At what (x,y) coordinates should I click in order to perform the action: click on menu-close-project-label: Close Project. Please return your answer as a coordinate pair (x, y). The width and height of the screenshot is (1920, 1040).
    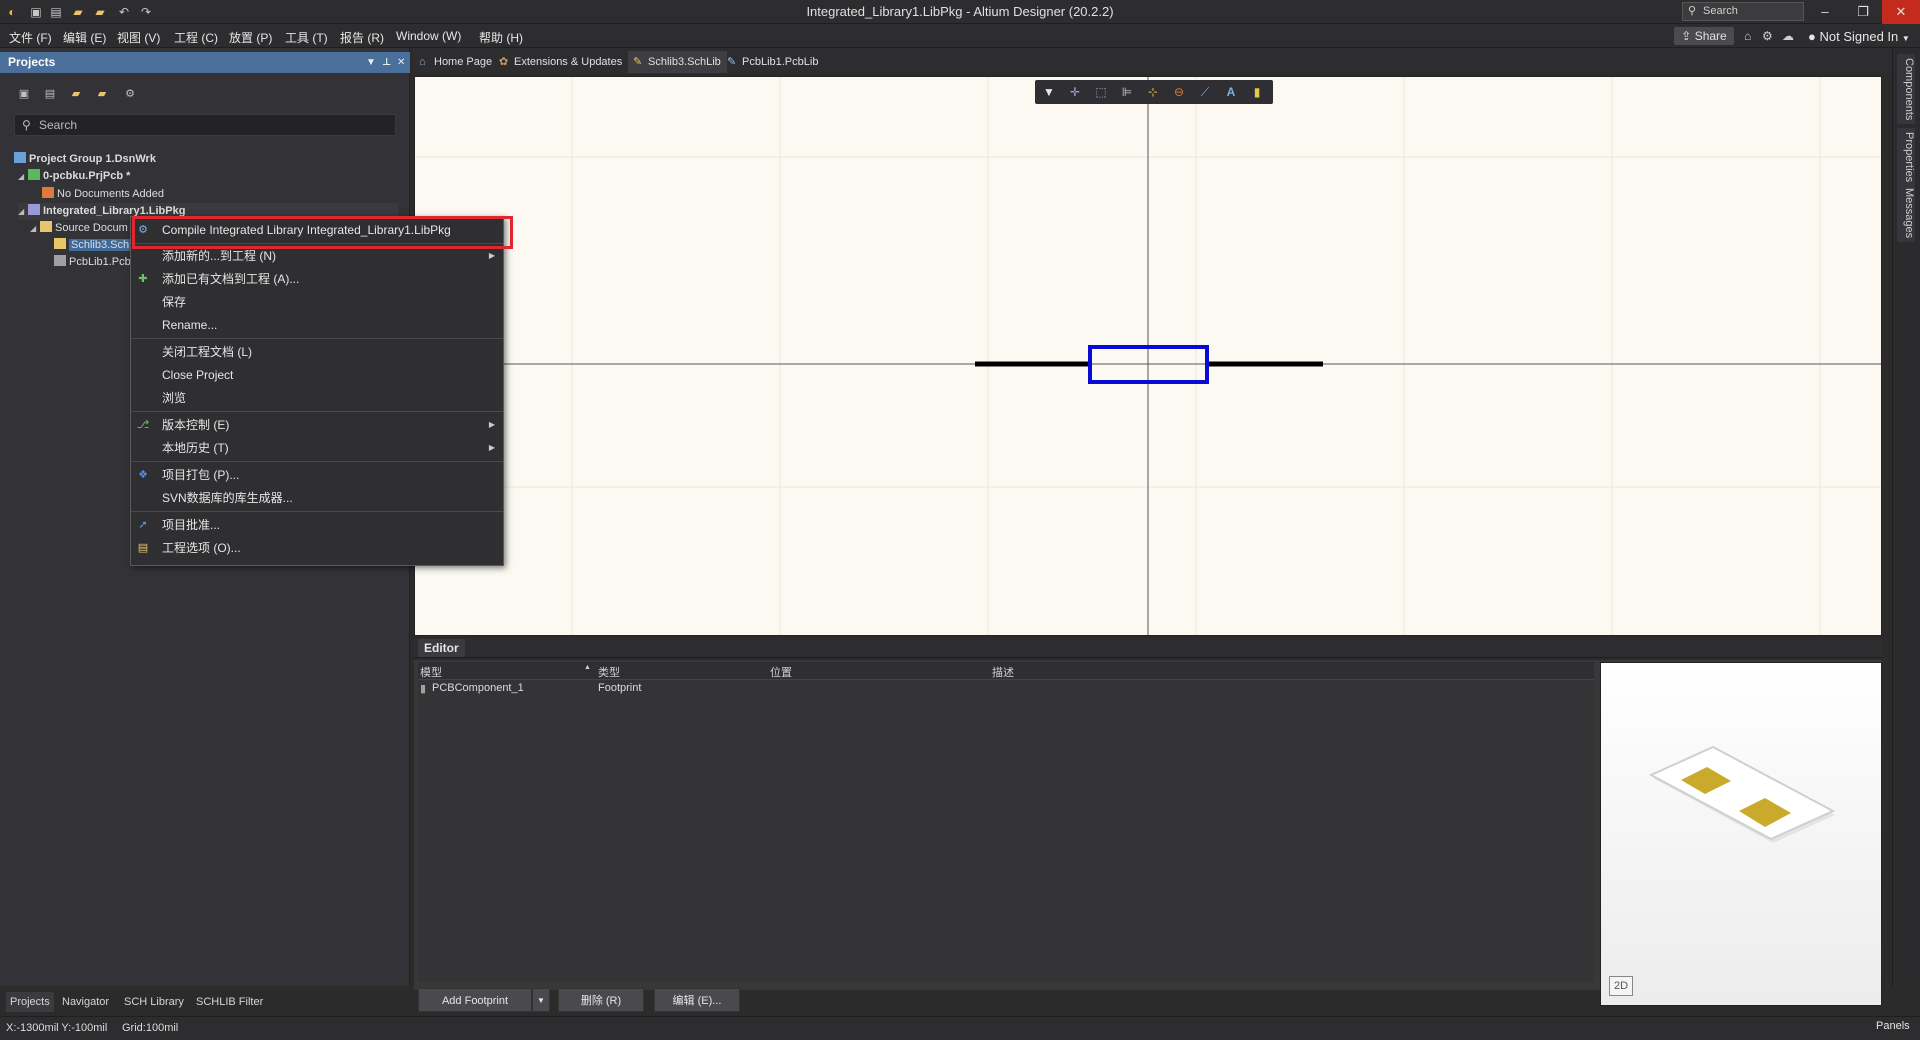
    Looking at the image, I should click on (198, 375).